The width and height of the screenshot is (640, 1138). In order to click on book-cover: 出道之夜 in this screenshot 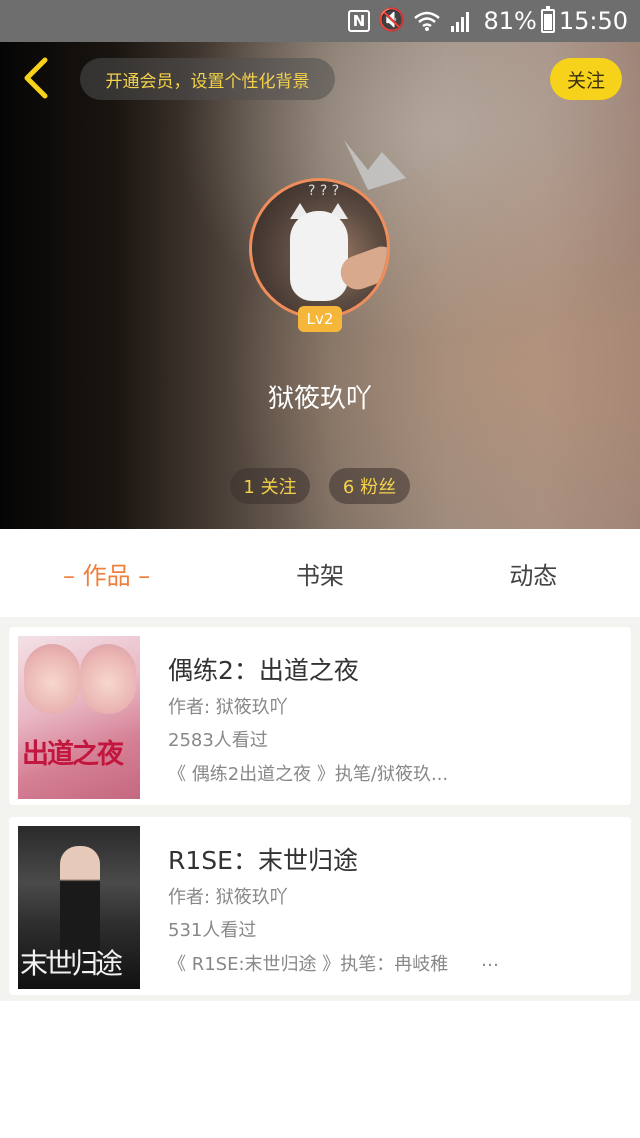, I will do `click(79, 717)`.